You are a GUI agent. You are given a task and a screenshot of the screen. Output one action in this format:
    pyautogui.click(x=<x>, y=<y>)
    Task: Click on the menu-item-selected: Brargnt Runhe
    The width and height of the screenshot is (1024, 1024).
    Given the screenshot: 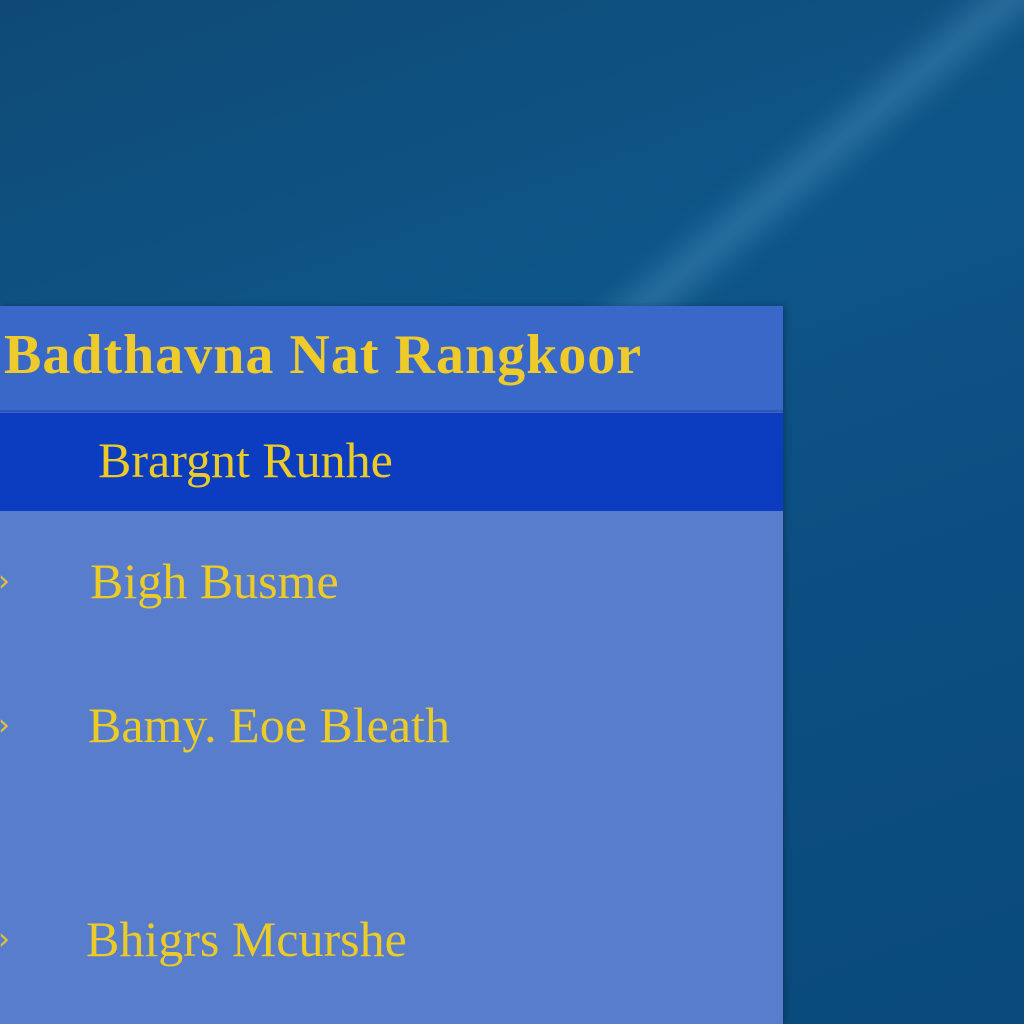 What is the action you would take?
    pyautogui.click(x=391, y=461)
    